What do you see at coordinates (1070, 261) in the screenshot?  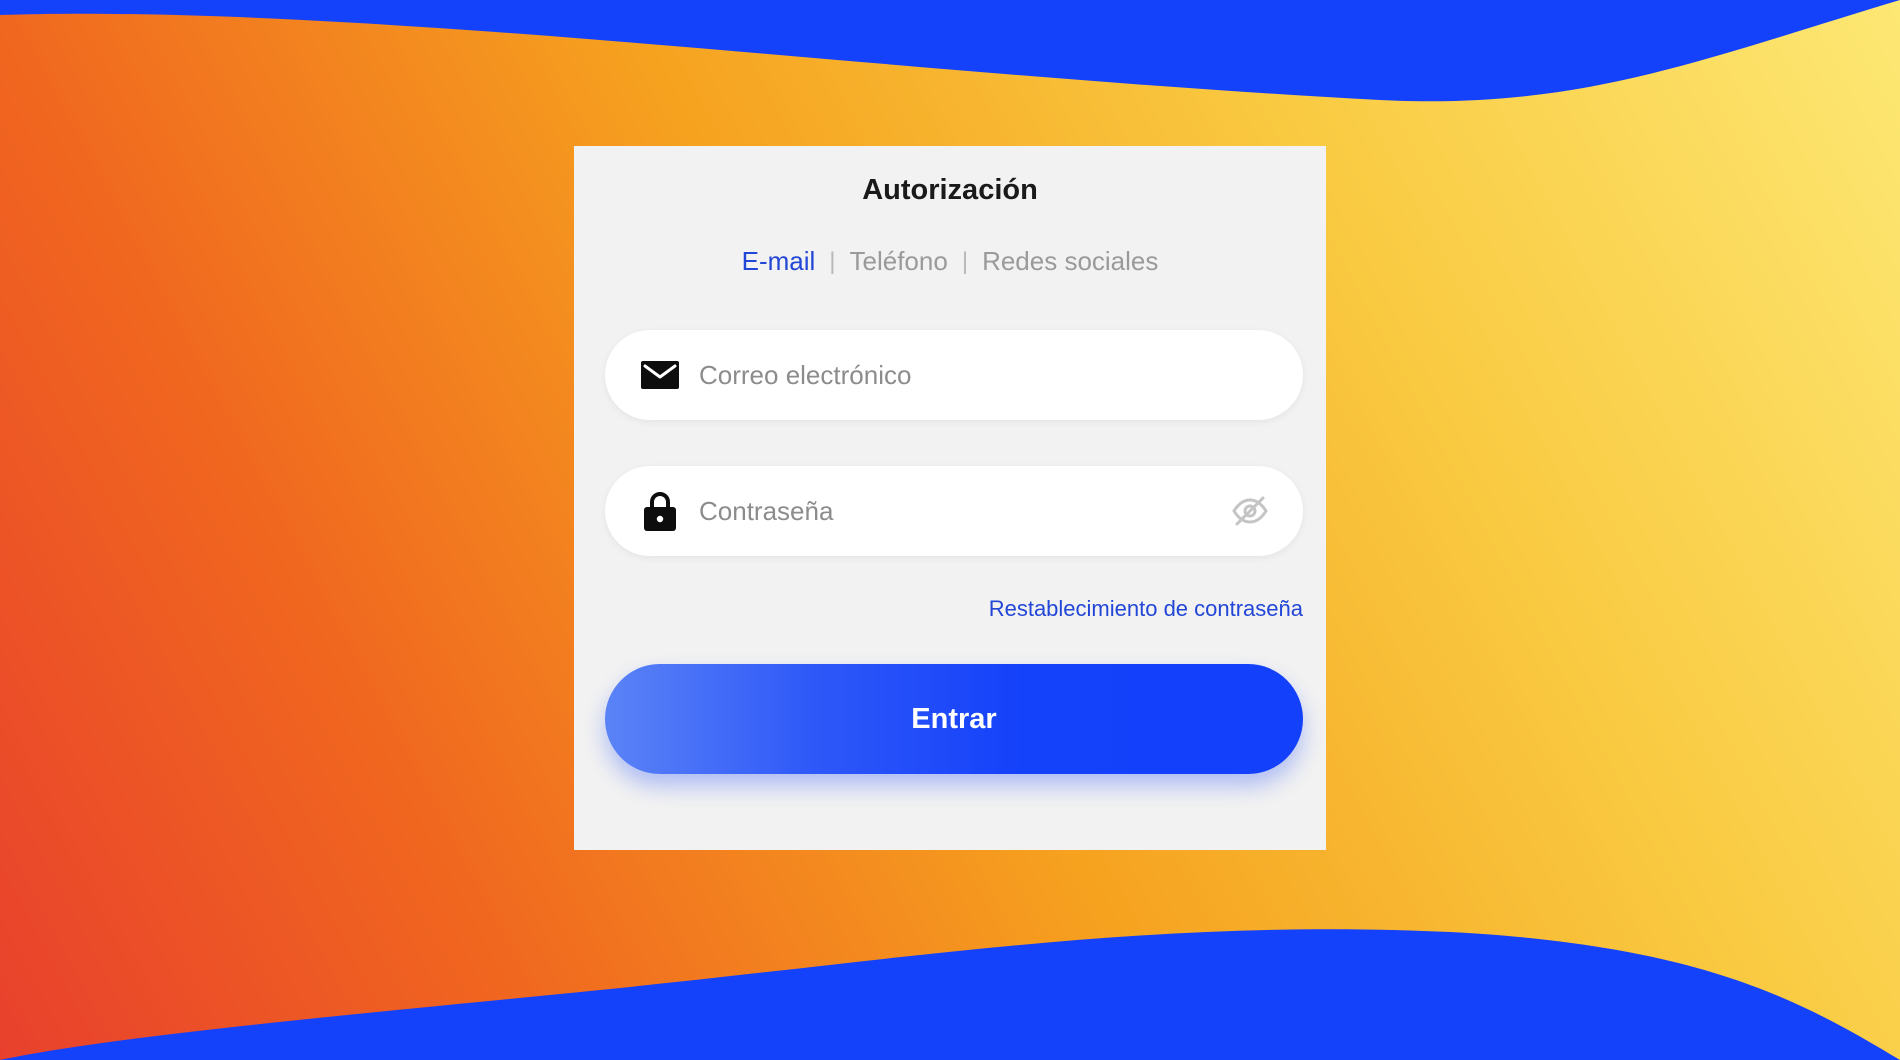 I see `tab-social: Redes sociales` at bounding box center [1070, 261].